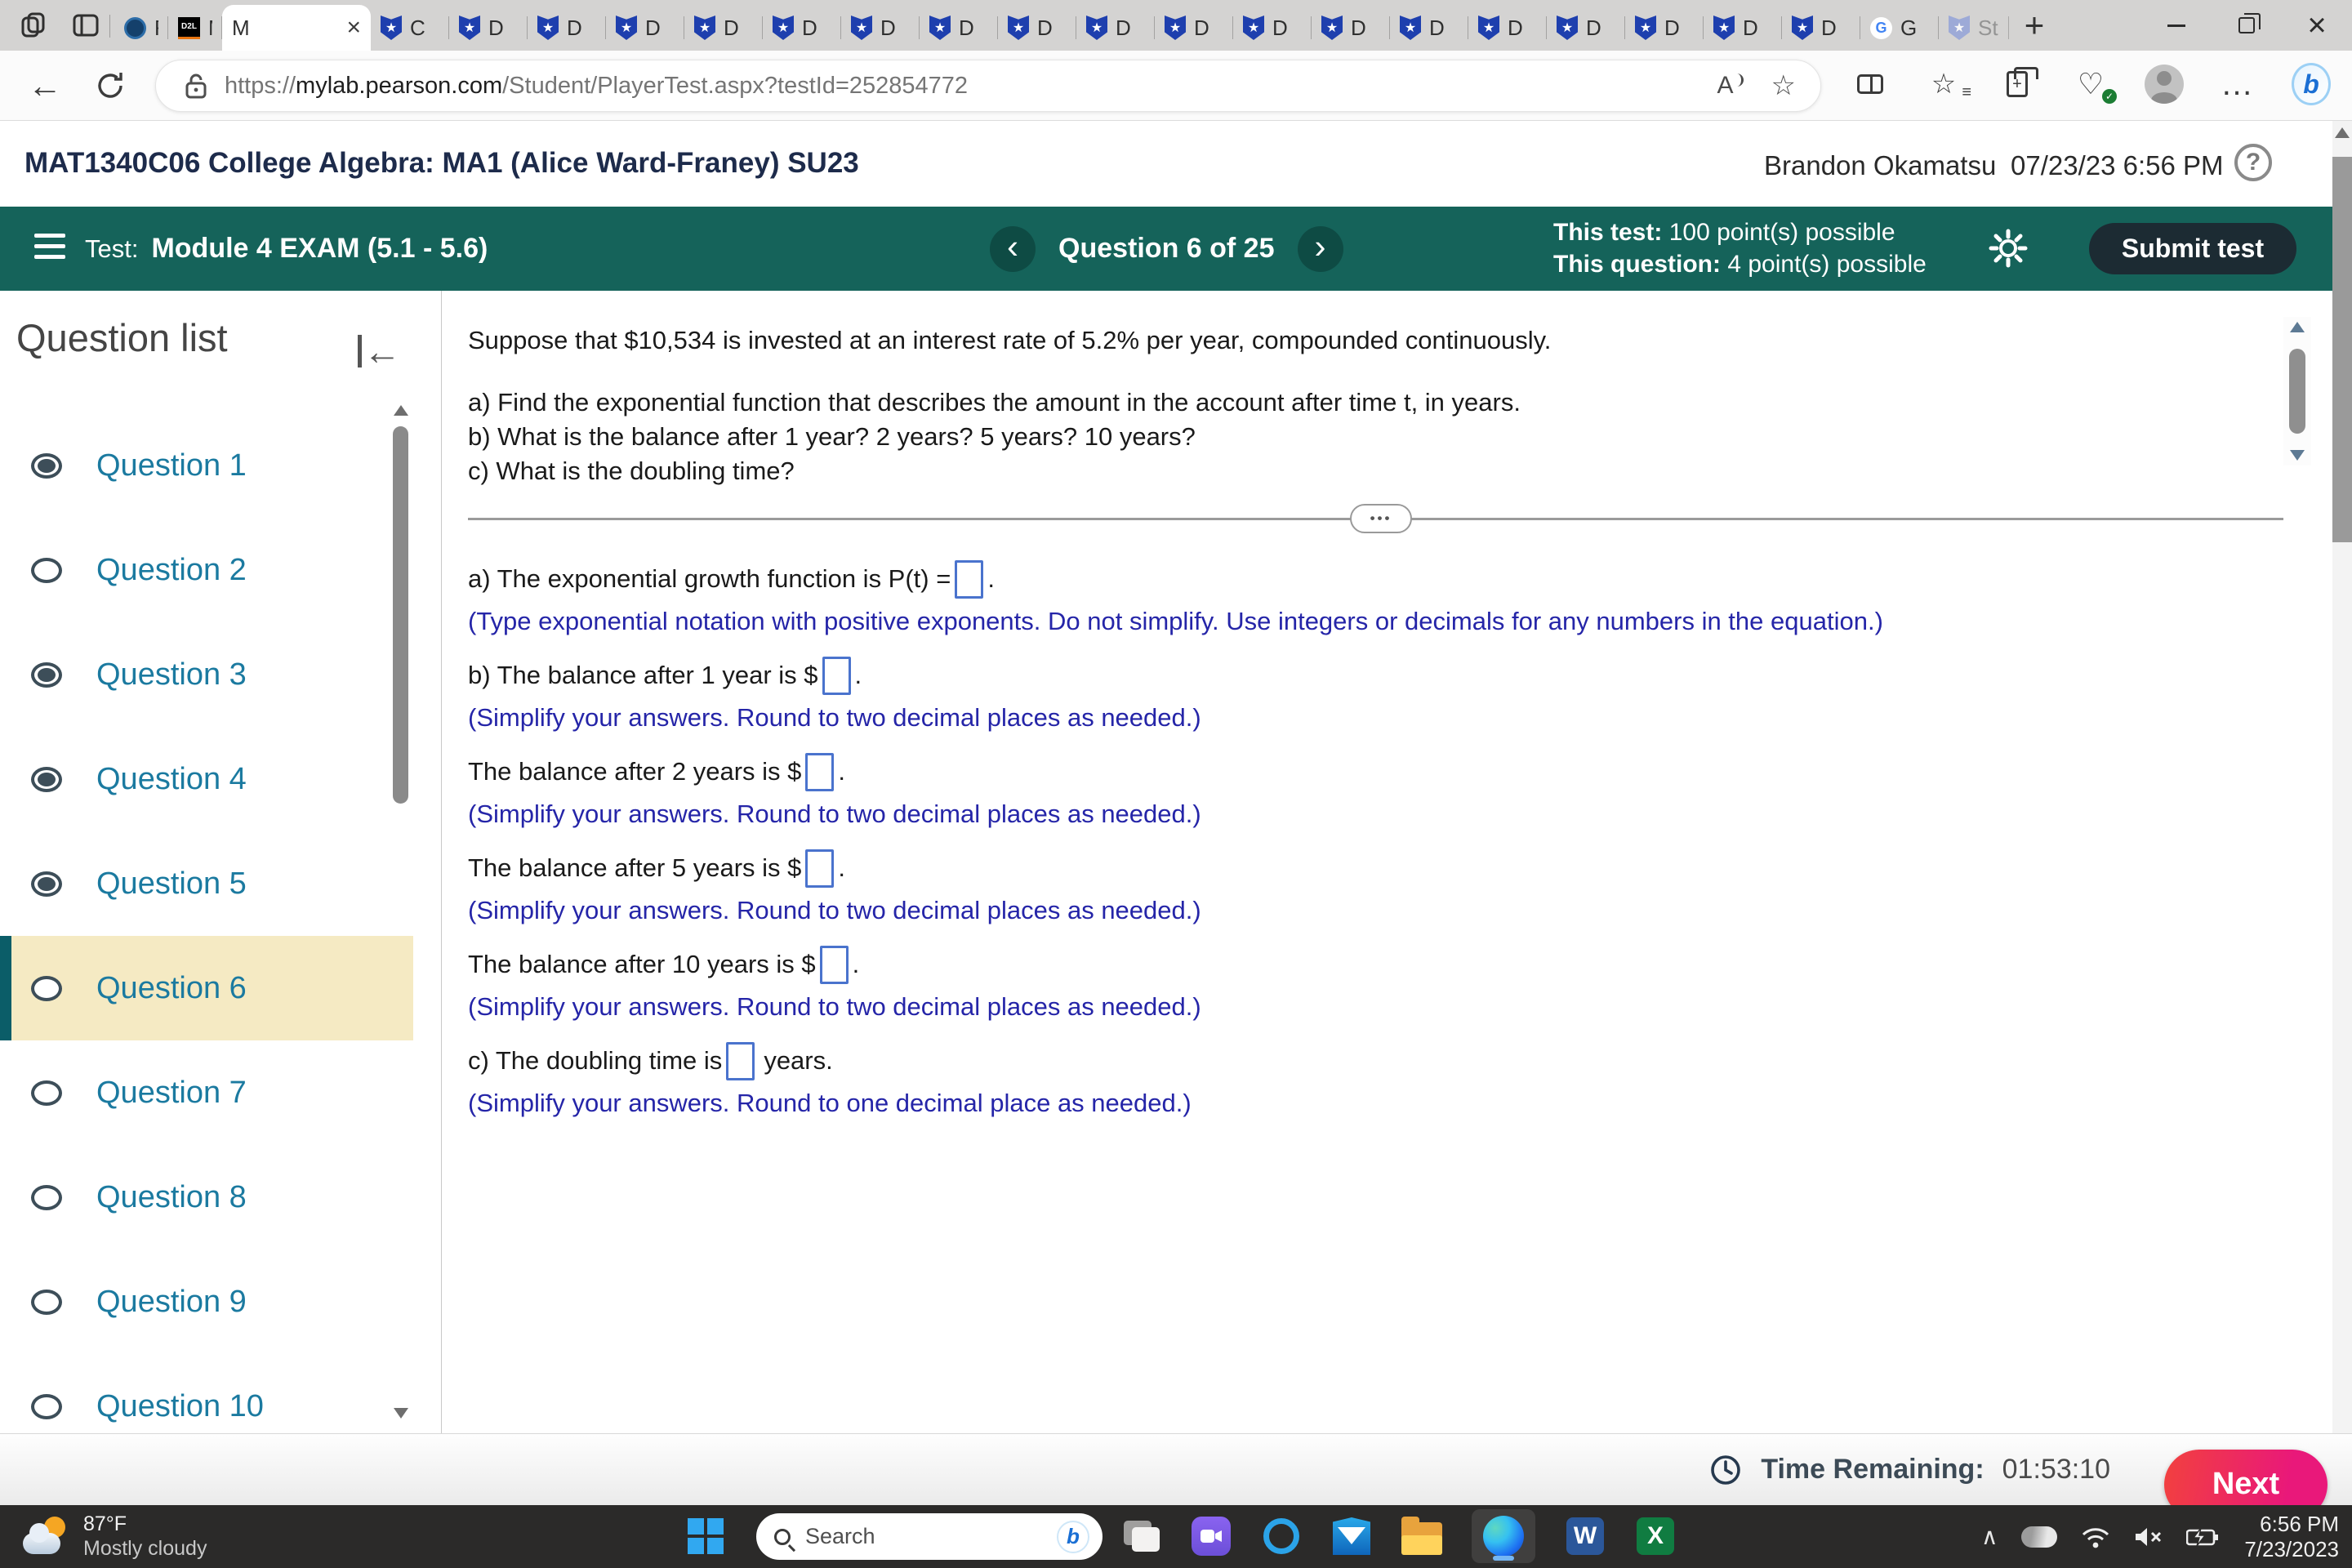 The image size is (2352, 1568). What do you see at coordinates (1947, 84) in the screenshot?
I see `favorites-icon: ☆` at bounding box center [1947, 84].